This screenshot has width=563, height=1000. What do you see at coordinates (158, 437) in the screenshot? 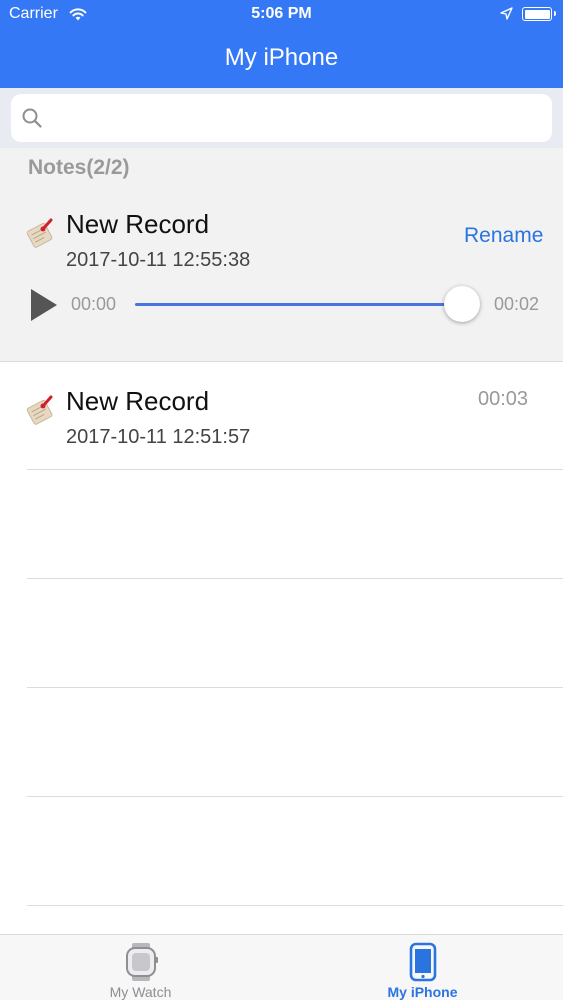
I see `record-date: 2017-10-11 12:51:57` at bounding box center [158, 437].